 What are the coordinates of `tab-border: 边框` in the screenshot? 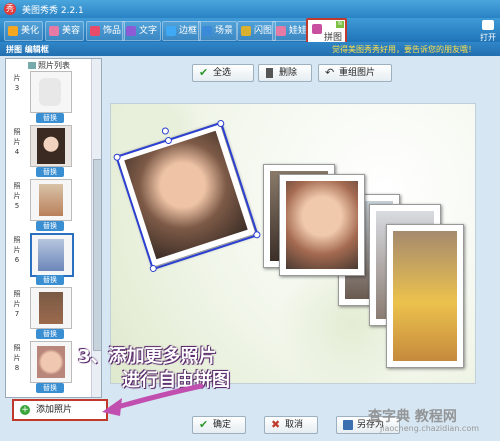 It's located at (182, 31).